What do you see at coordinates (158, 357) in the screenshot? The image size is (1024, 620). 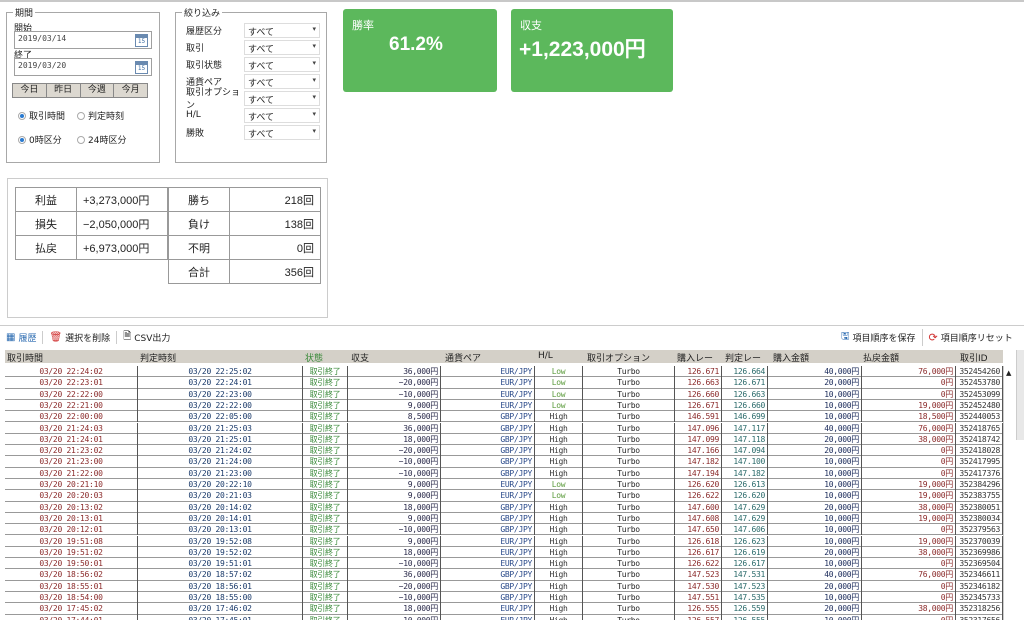 I see `column-header-judge-time: 判定時刻` at bounding box center [158, 357].